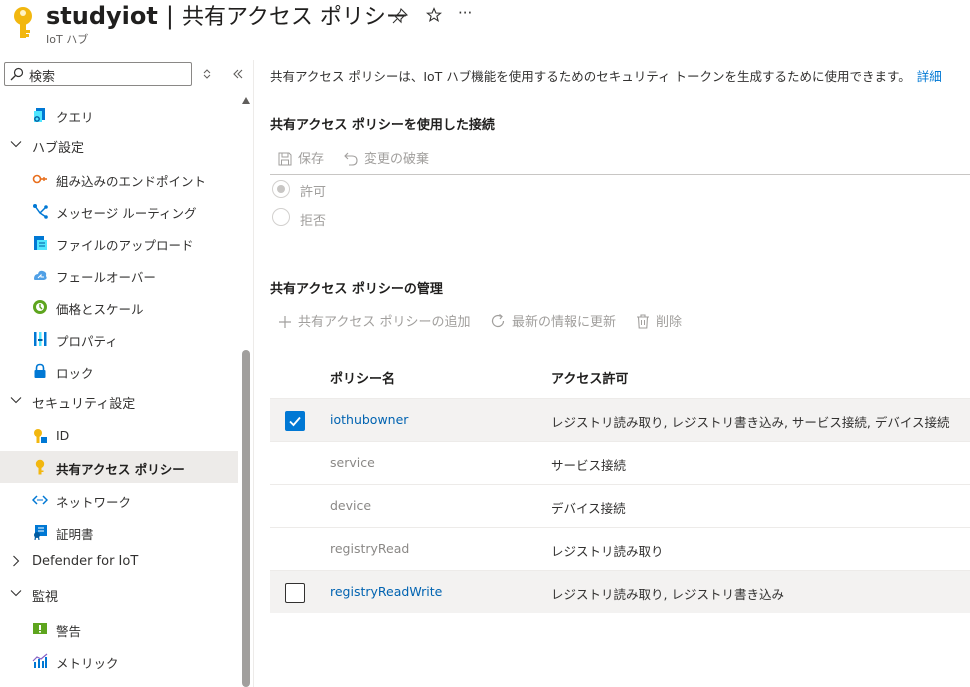  I want to click on sidebar-item-failover: フェールオーバー, so click(119, 275).